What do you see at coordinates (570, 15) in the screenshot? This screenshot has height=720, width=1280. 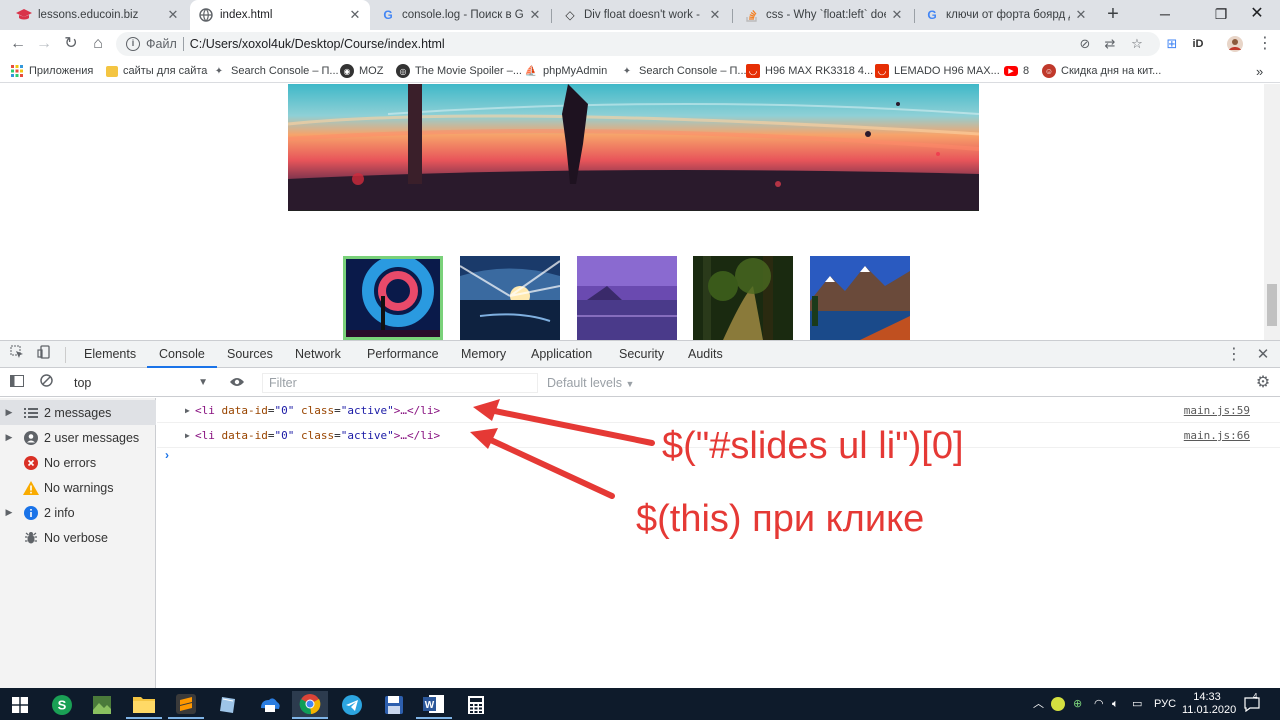 I see `code-icon: ◇` at bounding box center [570, 15].